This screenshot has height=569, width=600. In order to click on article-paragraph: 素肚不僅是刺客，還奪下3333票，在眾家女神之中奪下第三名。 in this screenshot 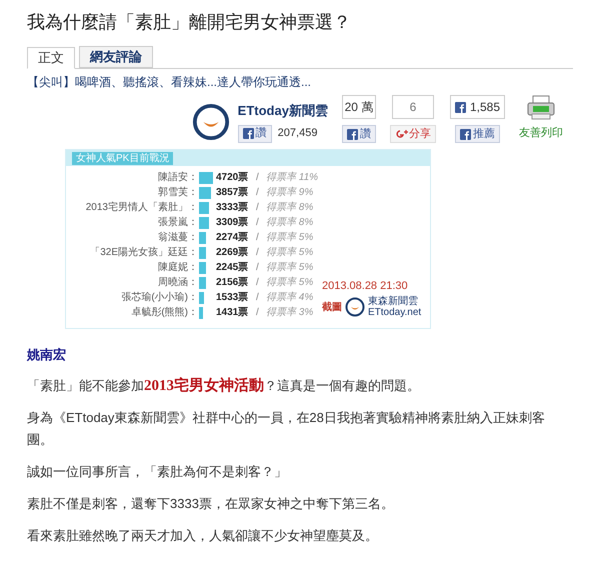, I will do `click(211, 503)`.